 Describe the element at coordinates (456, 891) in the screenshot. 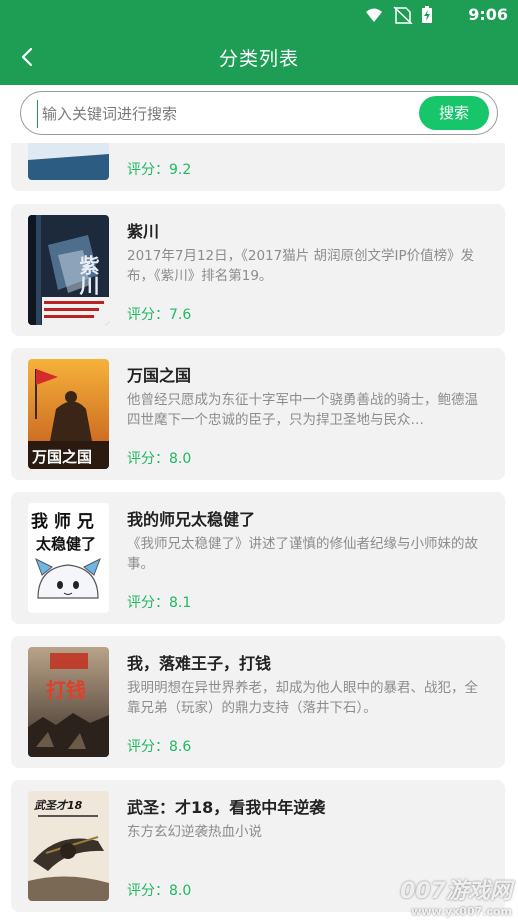

I see `watermark-title: 007游戏网` at that location.